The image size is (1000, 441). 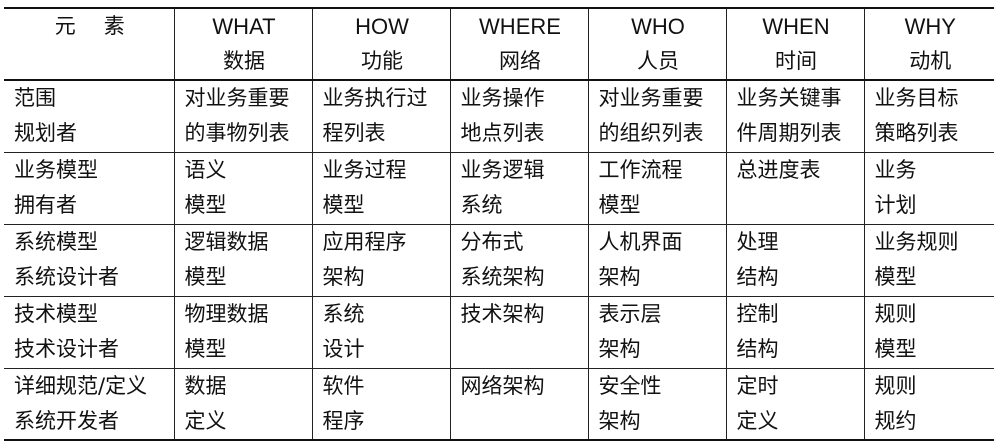 I want to click on table-cell: 业务操作 地点列表, so click(x=518, y=116).